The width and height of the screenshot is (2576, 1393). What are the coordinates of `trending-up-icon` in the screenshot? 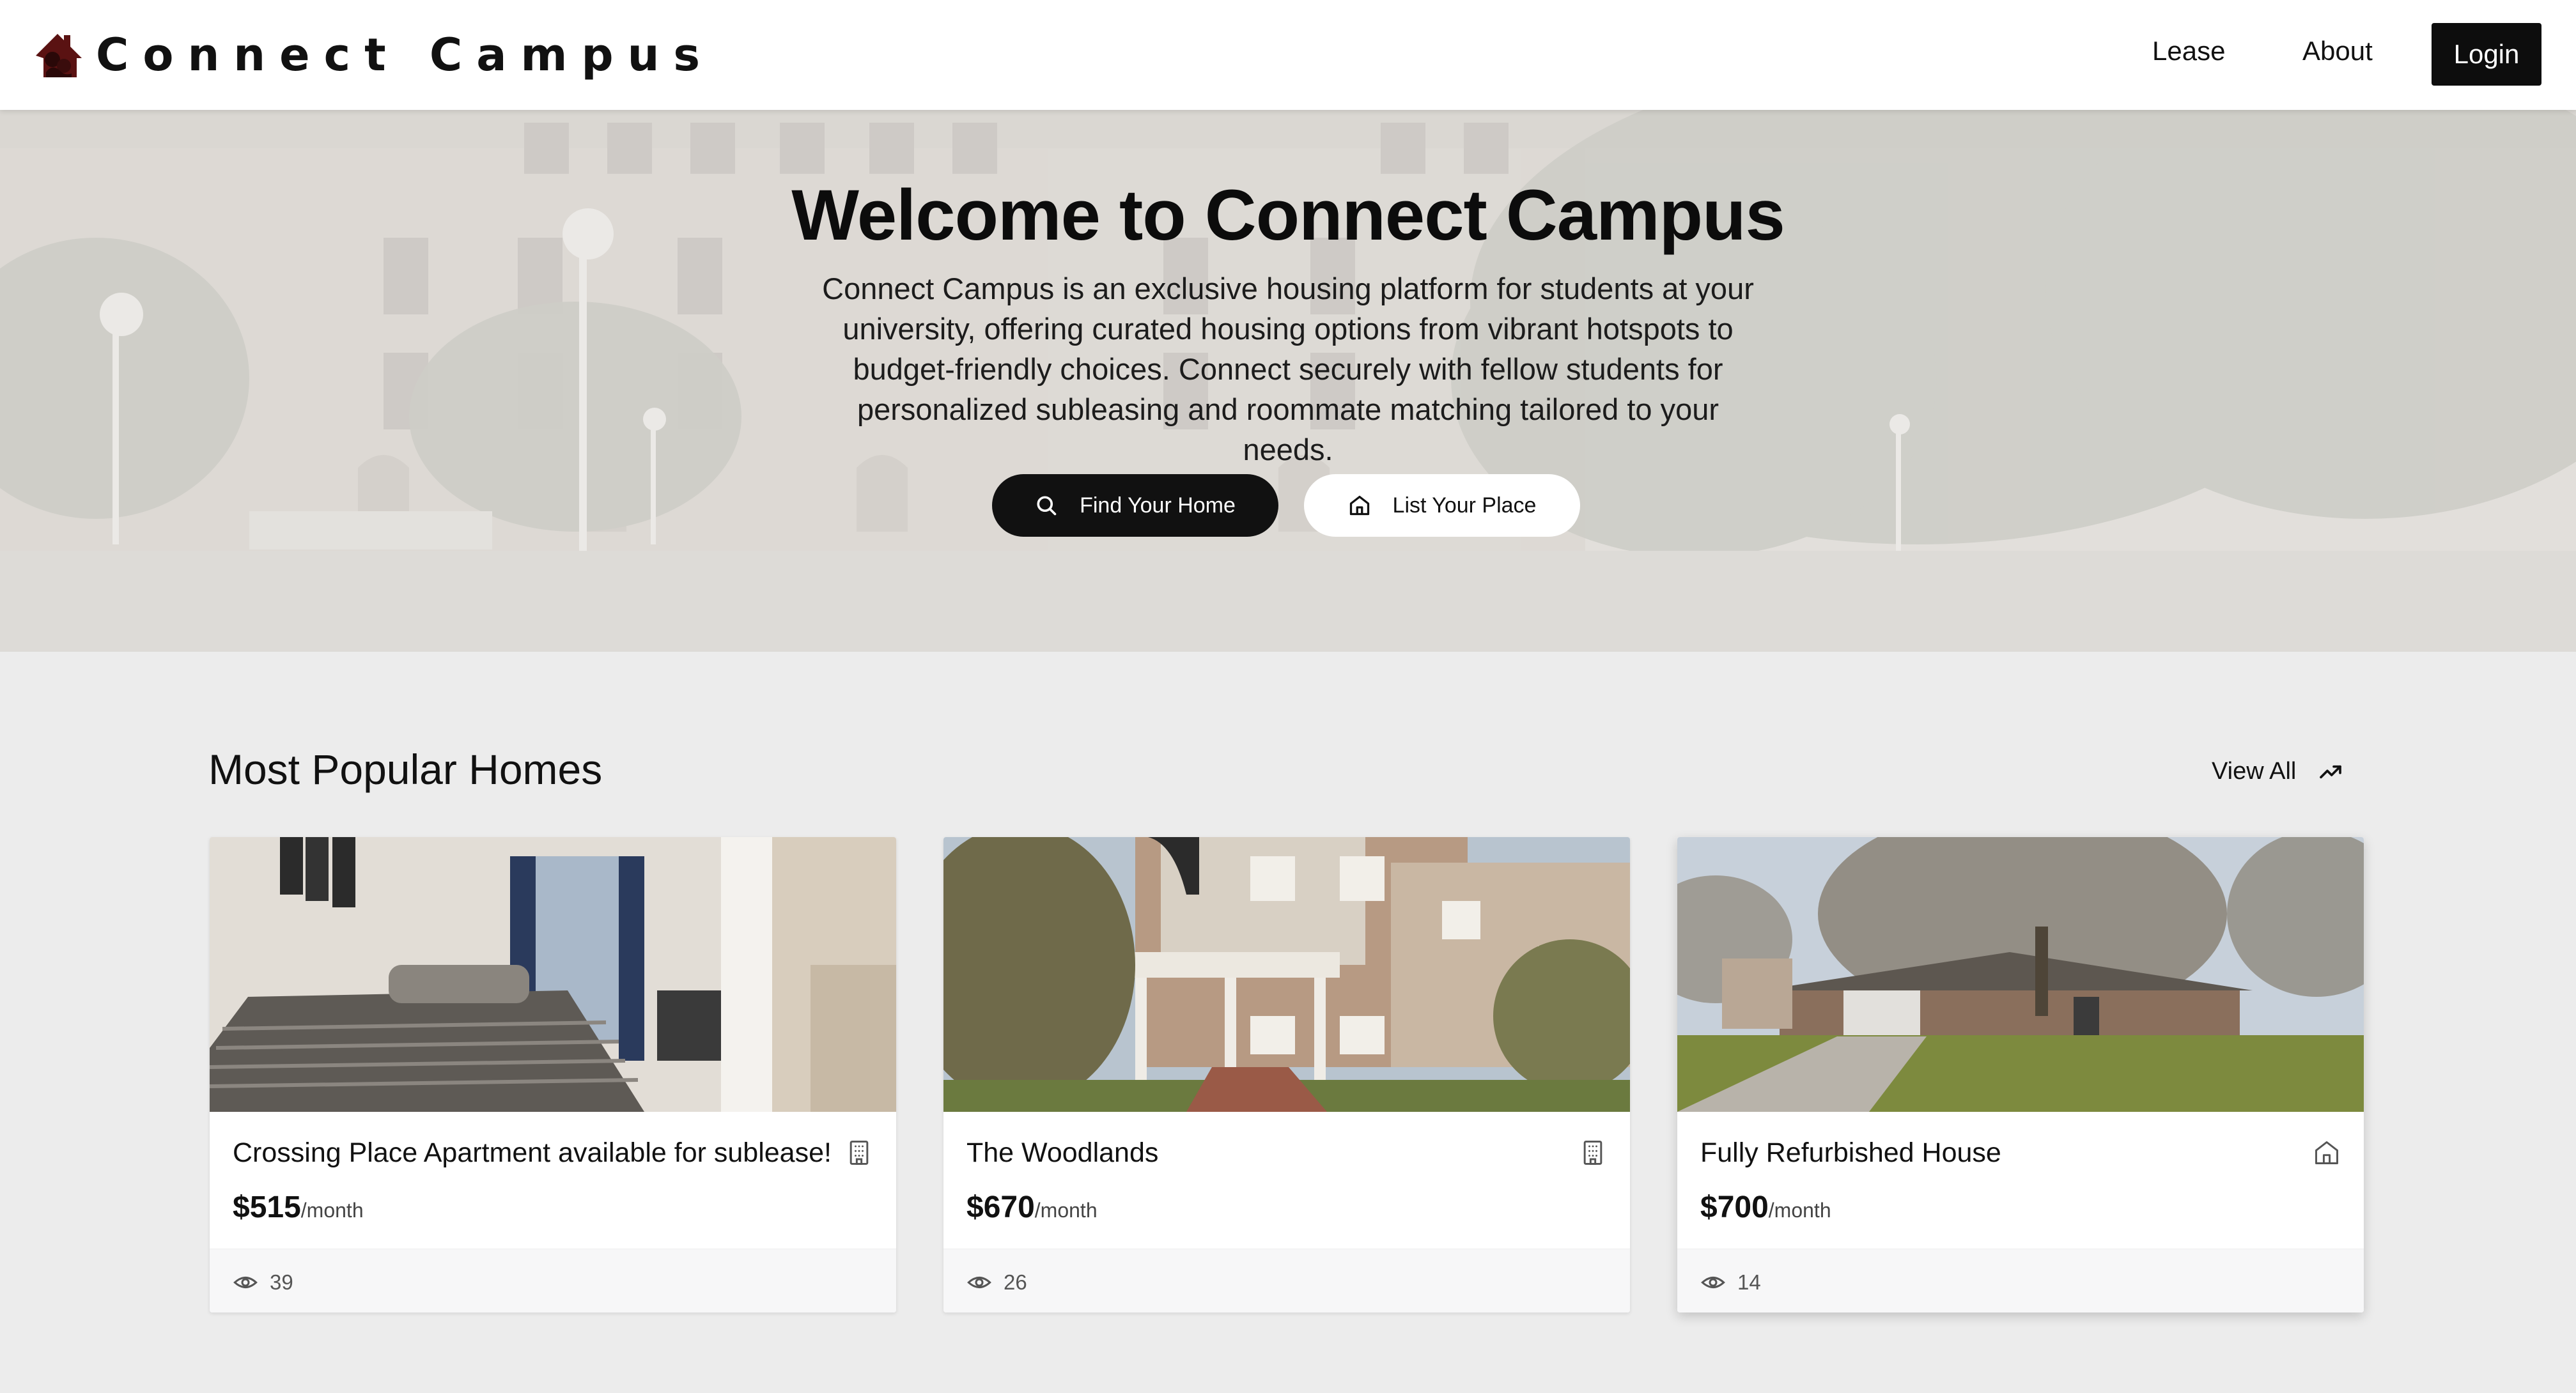 It's located at (2330, 772).